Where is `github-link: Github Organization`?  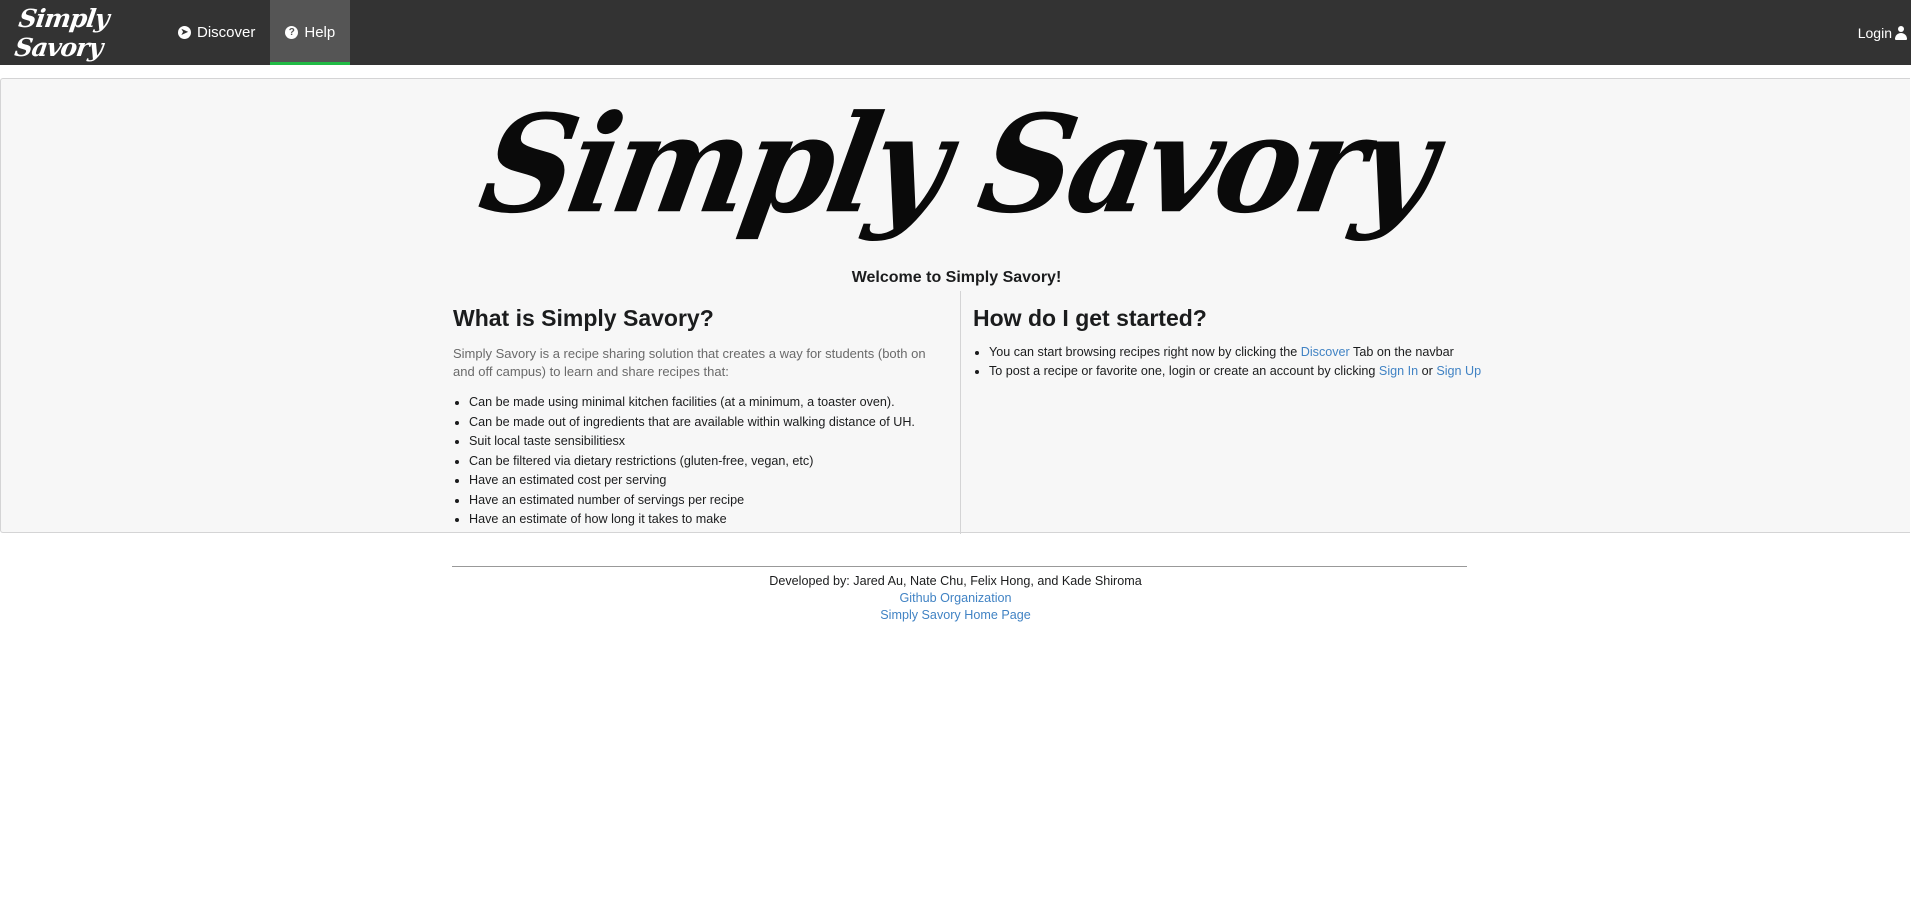 github-link: Github Organization is located at coordinates (955, 598).